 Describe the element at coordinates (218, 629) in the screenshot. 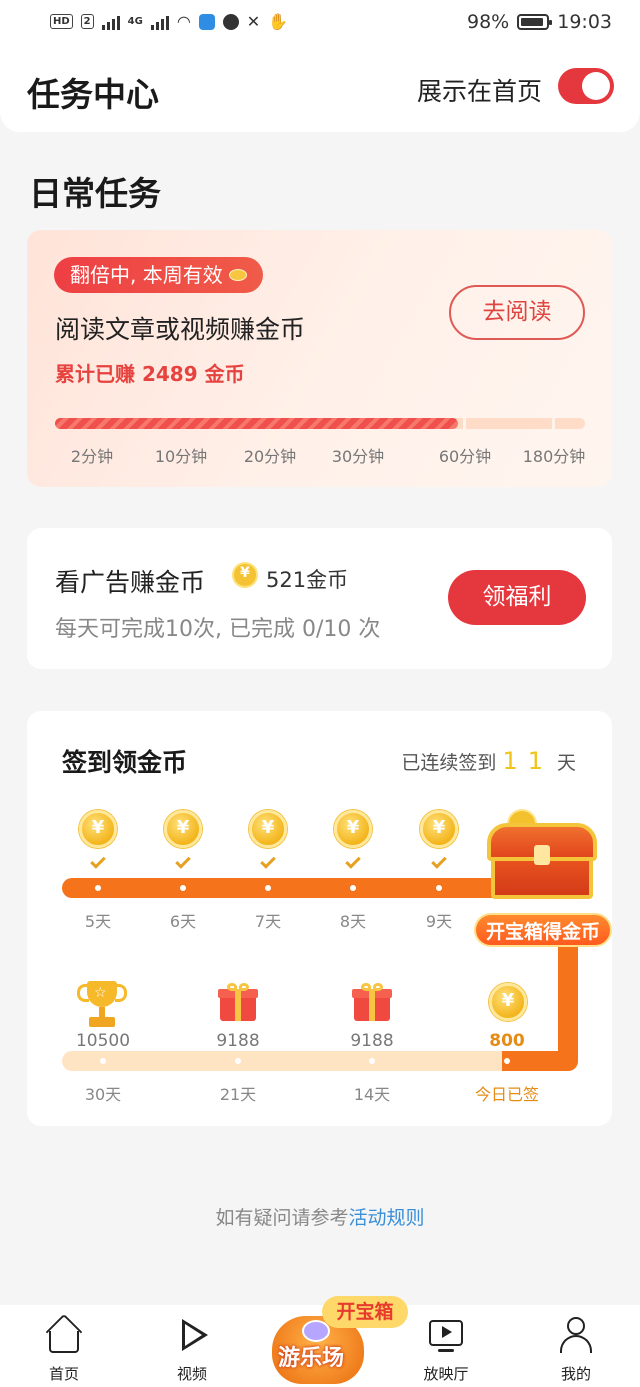

I see `ad-task-subtitle: 每天可完成10次, 已完成 0/10 次` at that location.